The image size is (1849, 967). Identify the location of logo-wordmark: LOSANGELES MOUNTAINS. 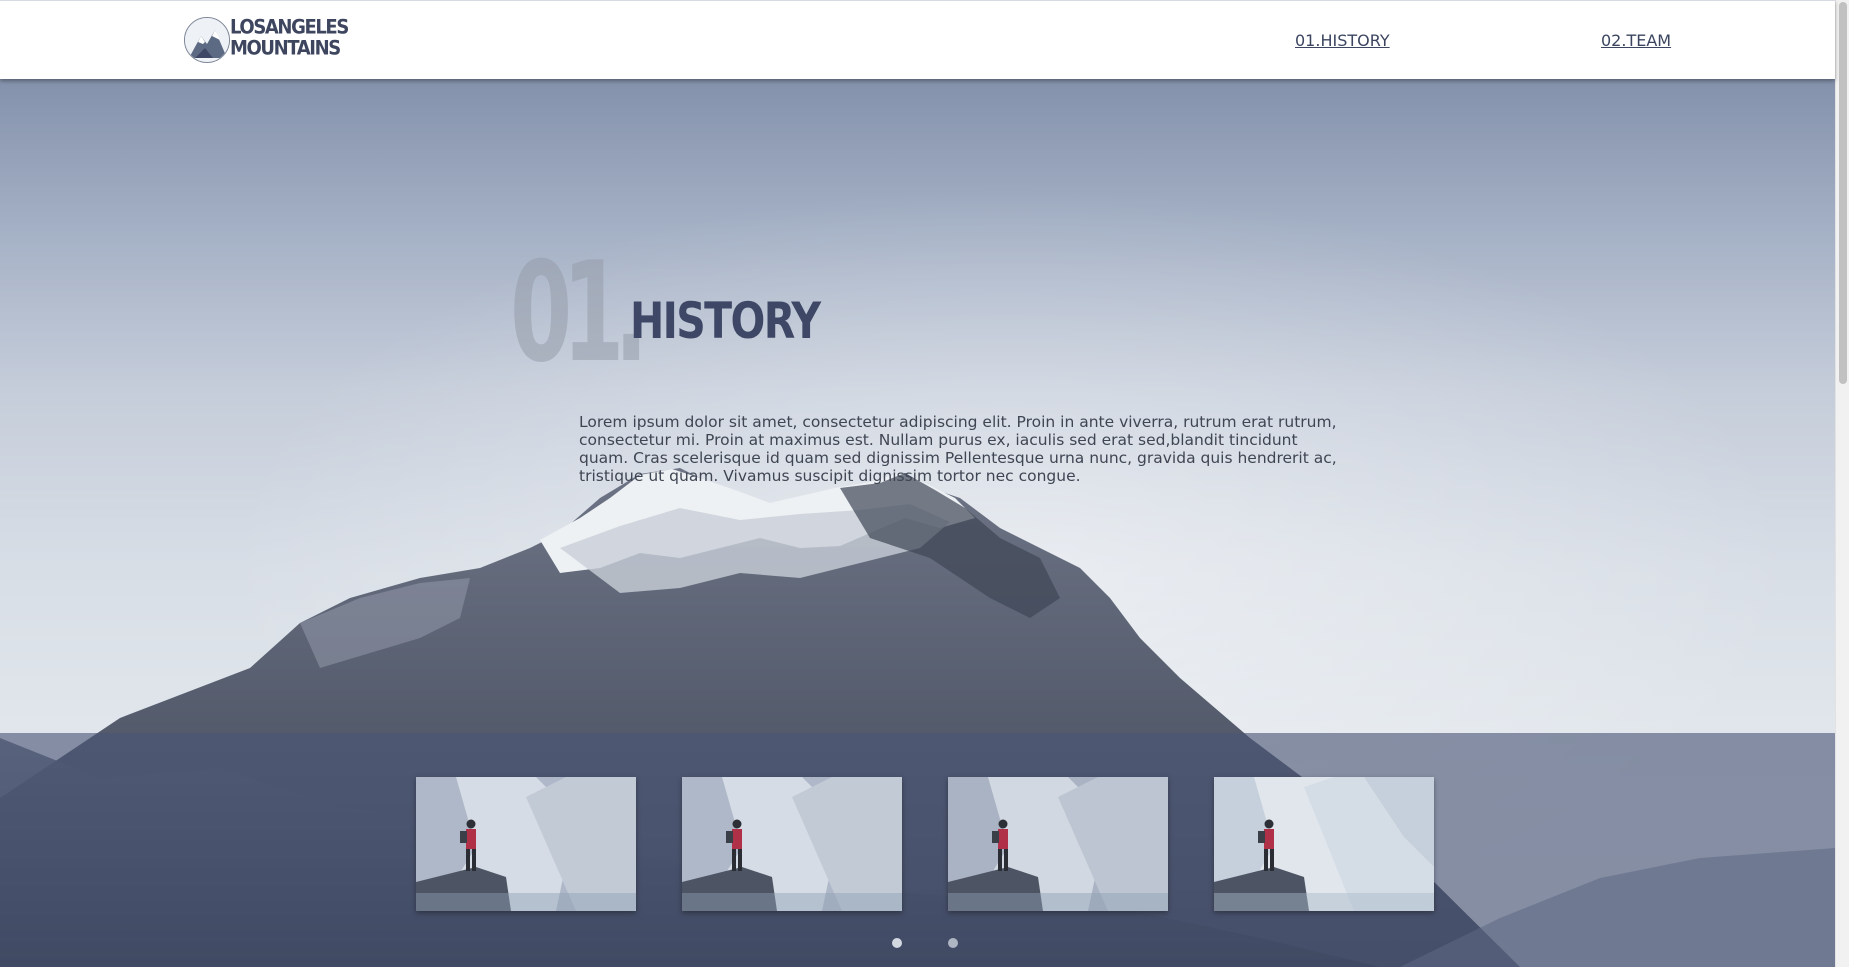
(289, 38).